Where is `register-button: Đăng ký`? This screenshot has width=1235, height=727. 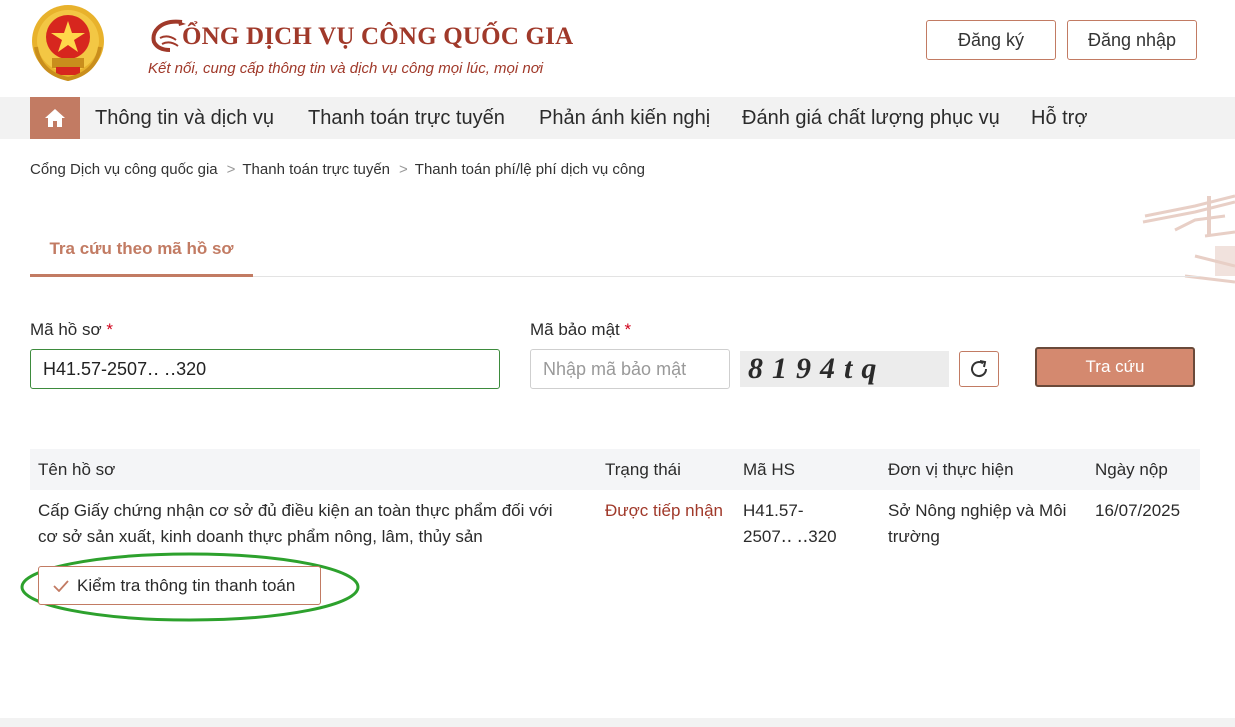 register-button: Đăng ký is located at coordinates (991, 40).